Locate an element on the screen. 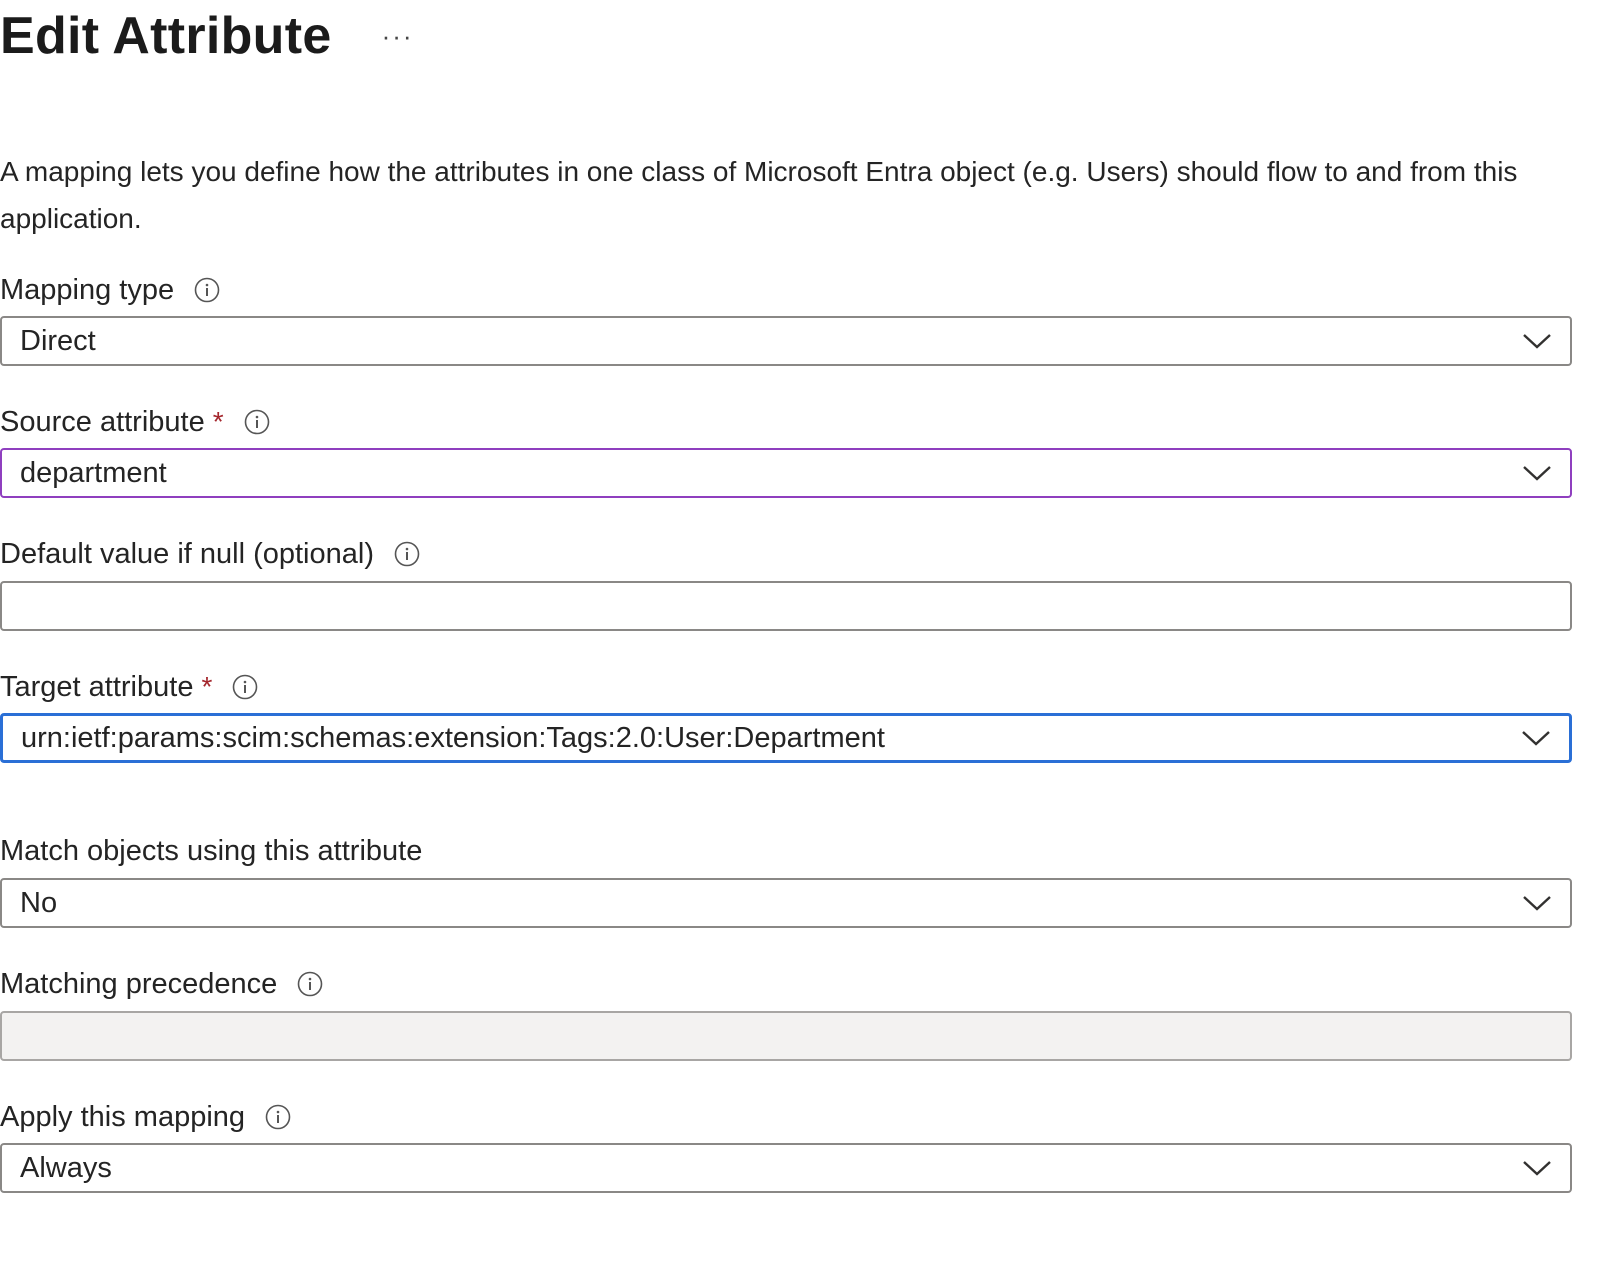  matching-precedence-label: Matching precedence is located at coordinates (161, 984).